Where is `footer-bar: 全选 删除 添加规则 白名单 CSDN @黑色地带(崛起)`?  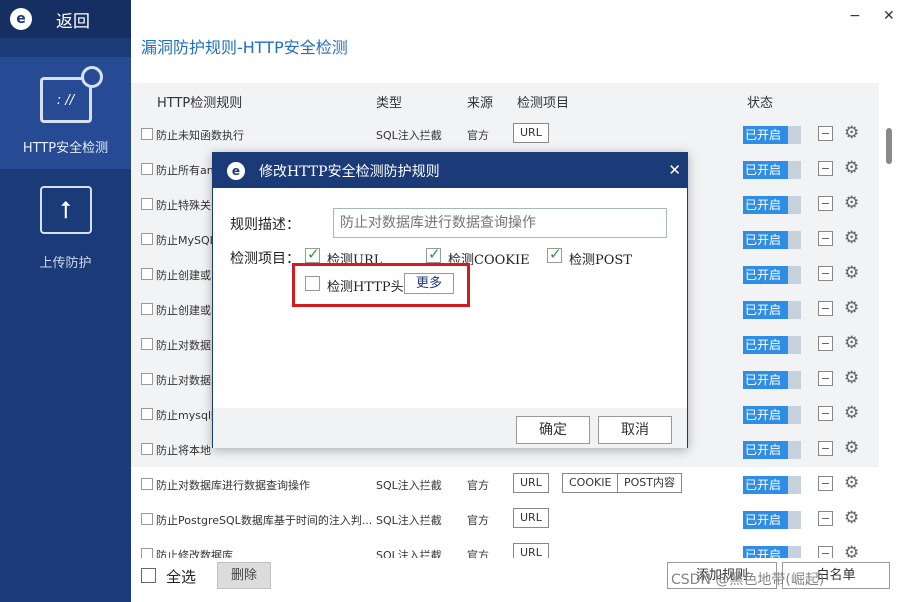 footer-bar: 全选 删除 添加规则 白名单 CSDN @黑色地带(崛起) is located at coordinates (516, 580).